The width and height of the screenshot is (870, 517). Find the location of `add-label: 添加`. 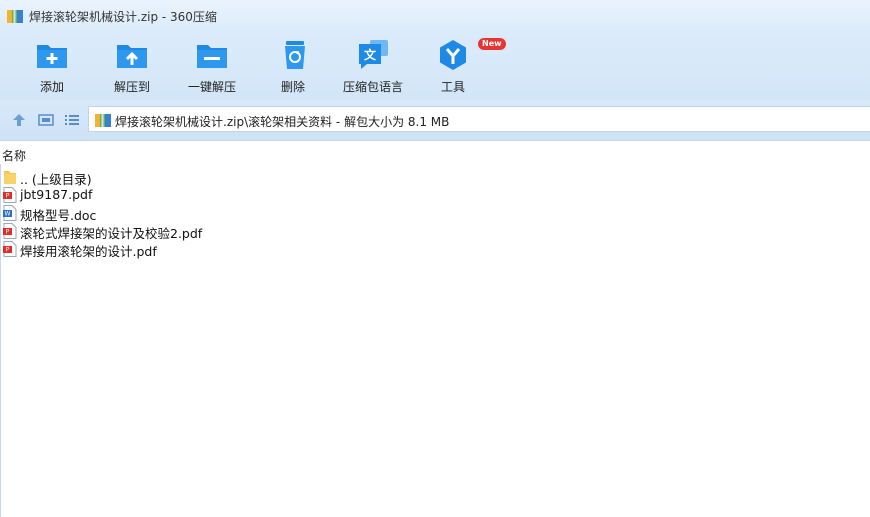

add-label: 添加 is located at coordinates (51, 87).